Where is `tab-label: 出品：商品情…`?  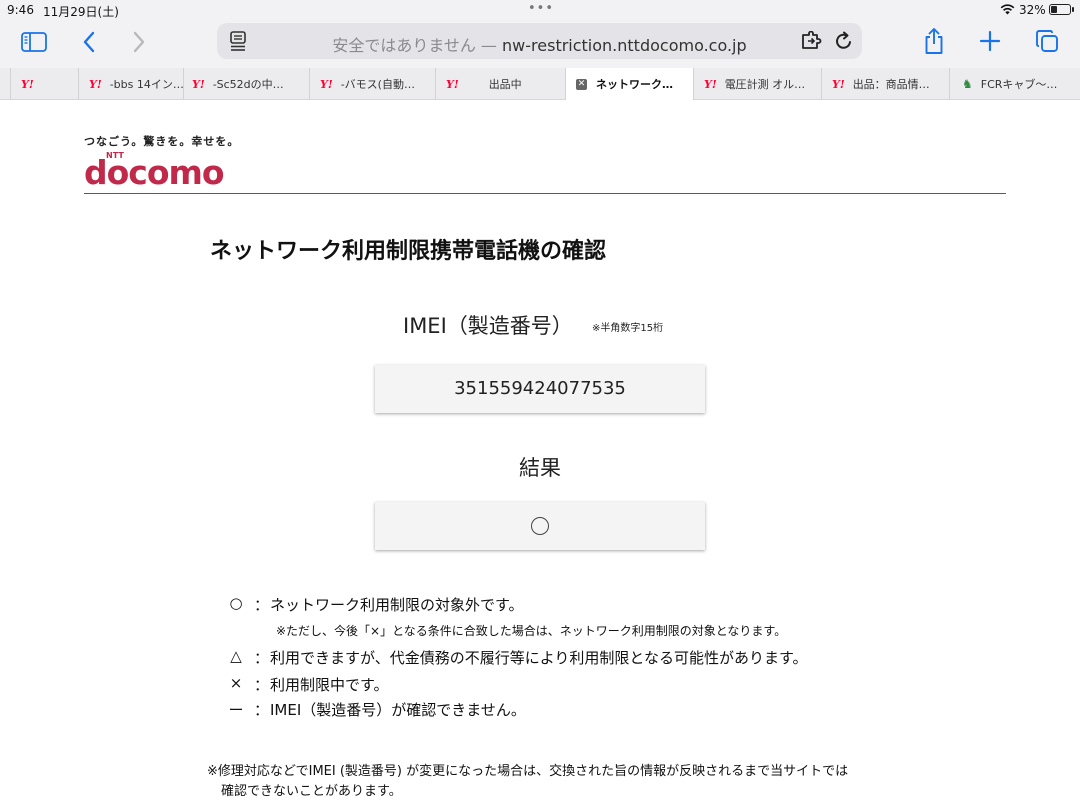
tab-label: 出品：商品情… is located at coordinates (891, 84).